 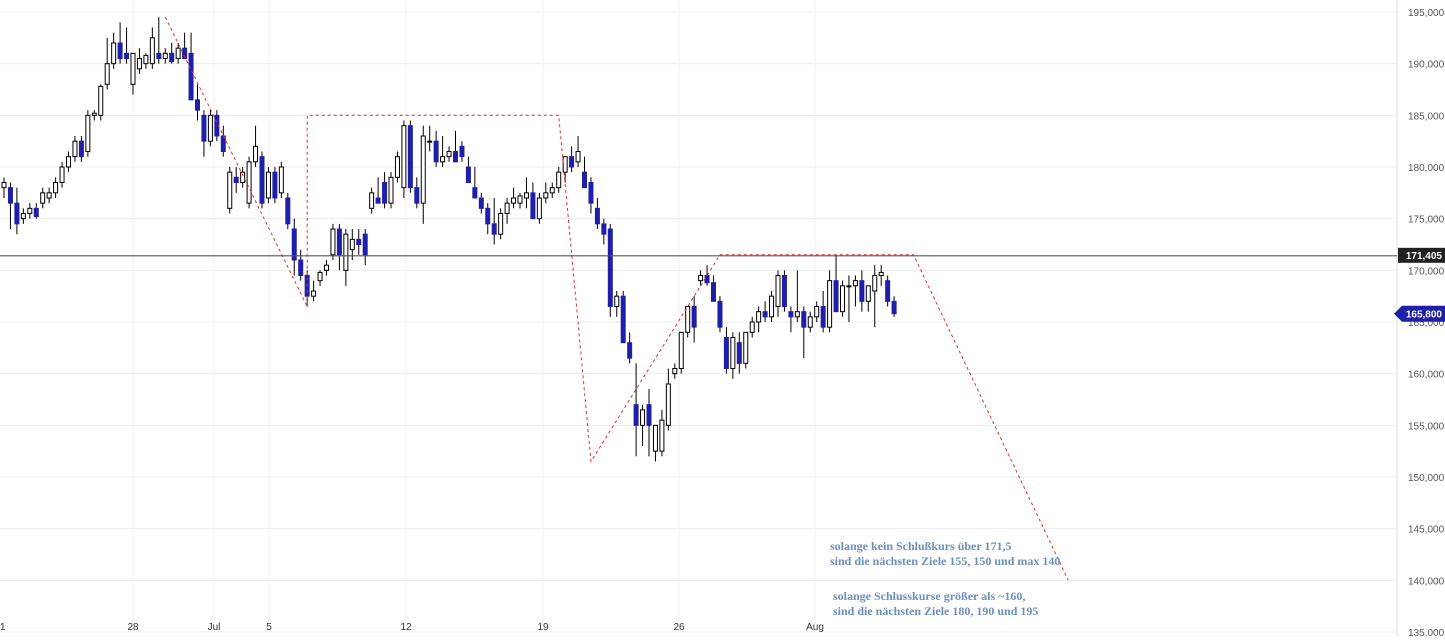 I want to click on y-tick-label: 160,000, so click(x=1426, y=375).